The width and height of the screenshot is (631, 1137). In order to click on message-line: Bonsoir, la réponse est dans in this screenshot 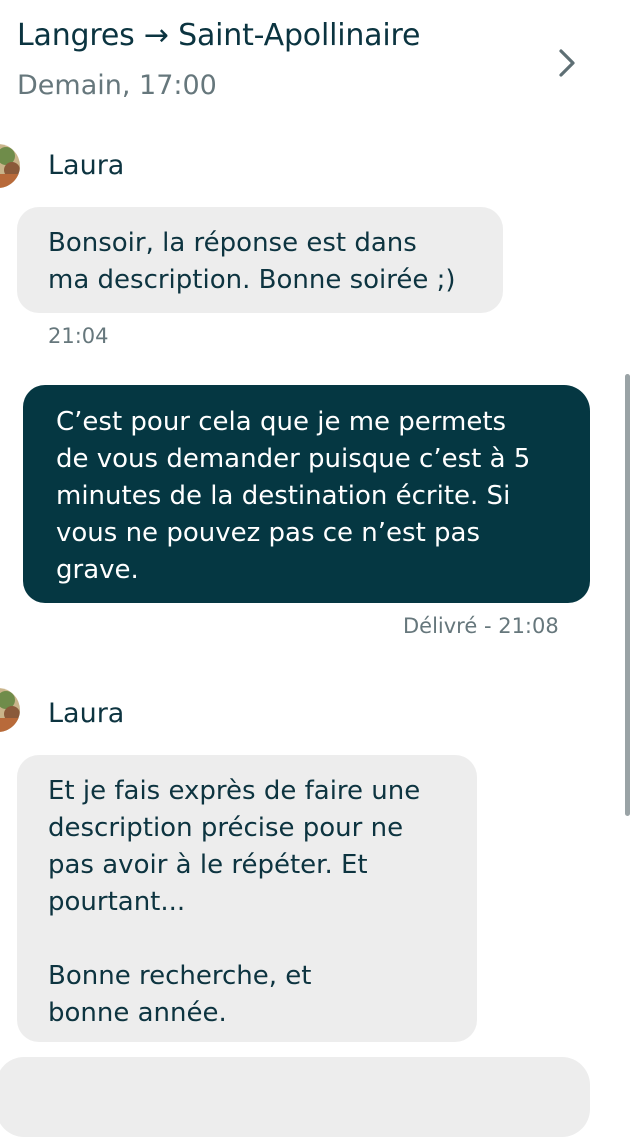, I will do `click(232, 243)`.